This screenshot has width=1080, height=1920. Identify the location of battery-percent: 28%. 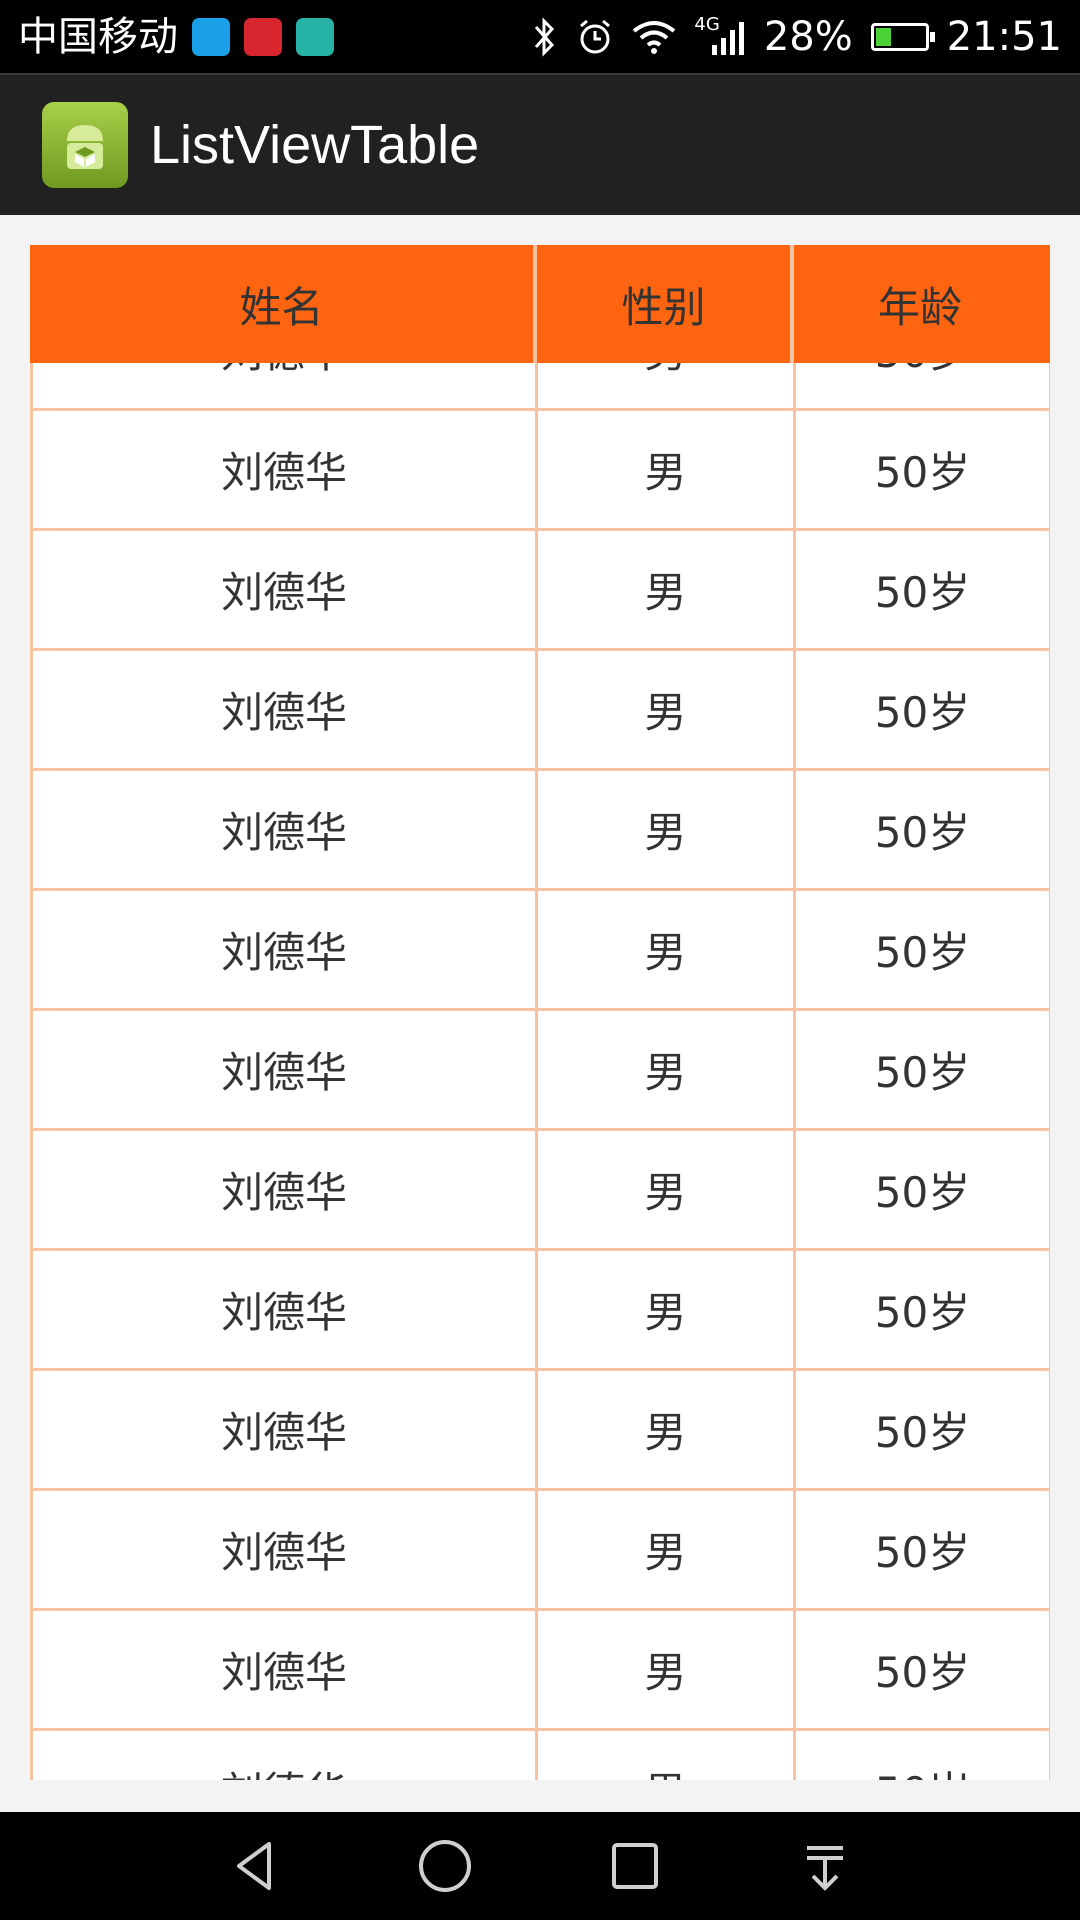
(808, 36).